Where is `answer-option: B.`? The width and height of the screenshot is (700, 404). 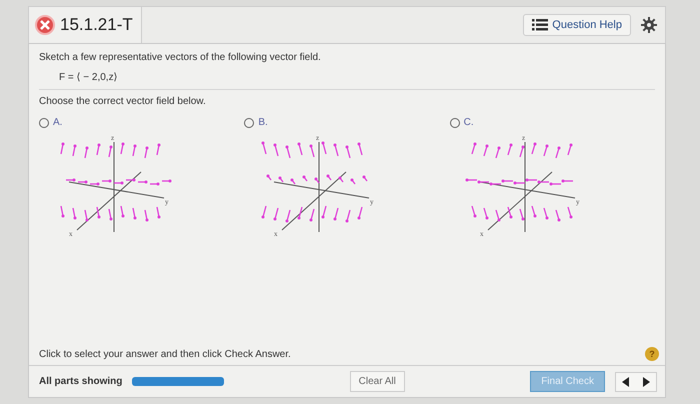
answer-option: B. is located at coordinates (256, 122).